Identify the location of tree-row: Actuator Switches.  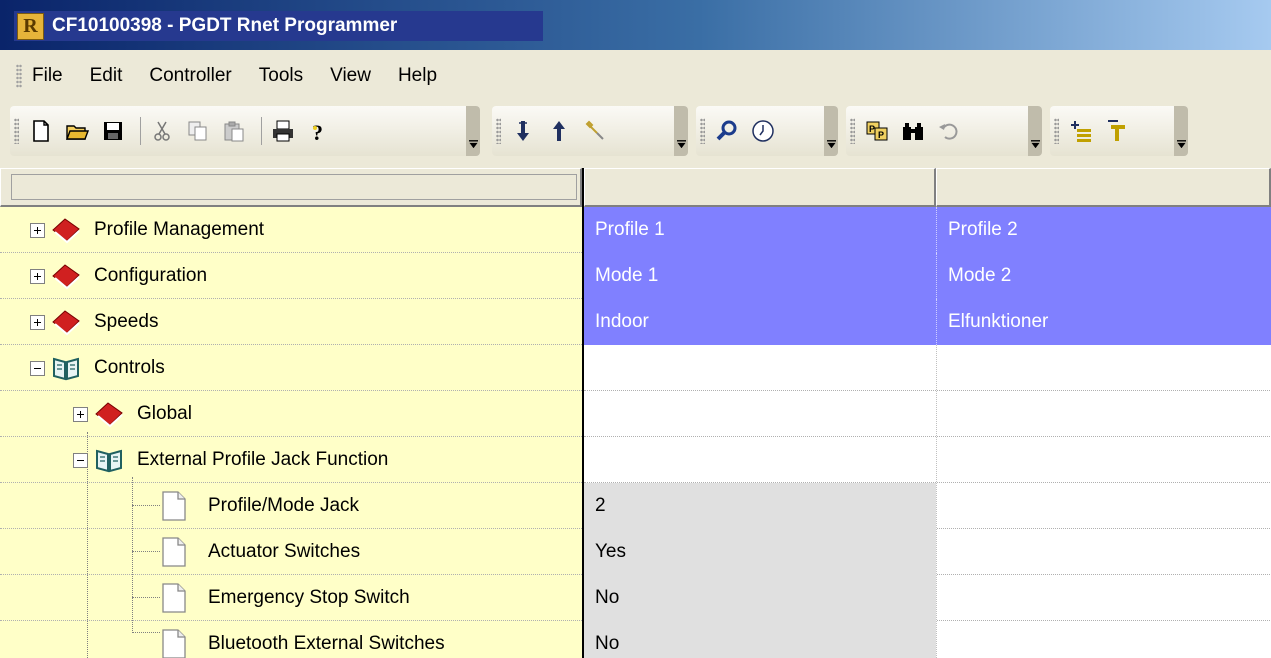
(291, 552).